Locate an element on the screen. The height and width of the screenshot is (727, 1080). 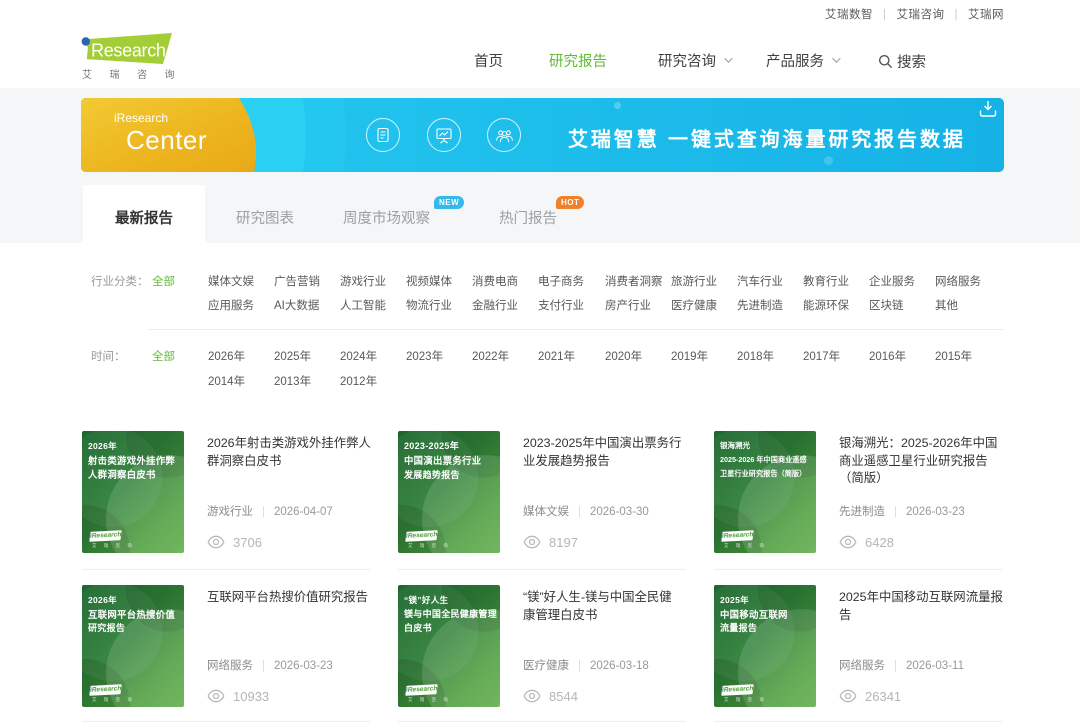
svg-text: Research is located at coordinates (128, 51).